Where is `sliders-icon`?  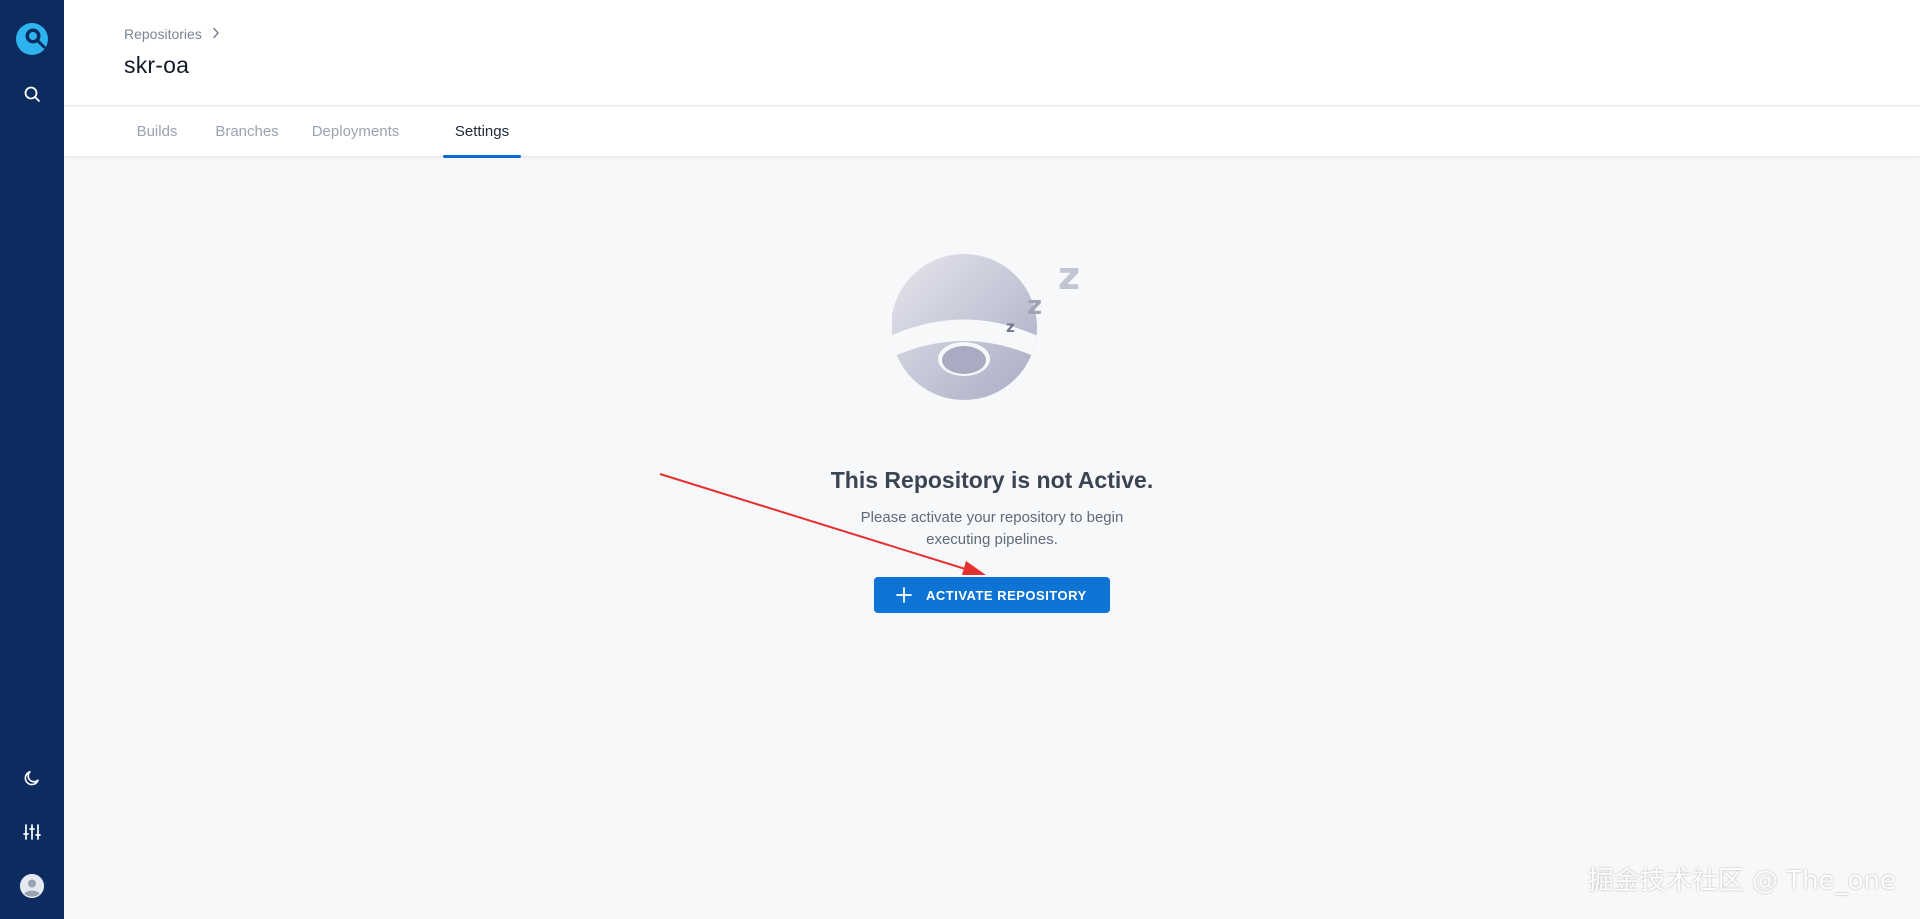 sliders-icon is located at coordinates (32, 832).